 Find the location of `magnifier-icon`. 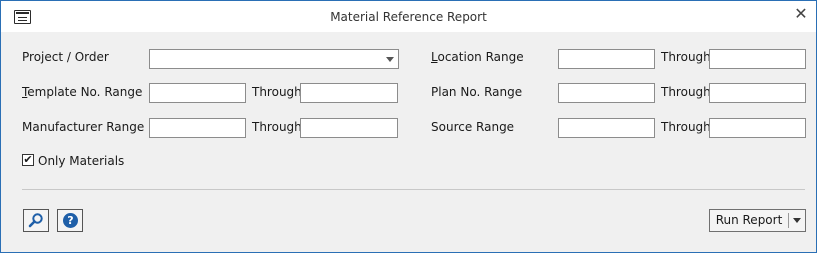

magnifier-icon is located at coordinates (35, 220).